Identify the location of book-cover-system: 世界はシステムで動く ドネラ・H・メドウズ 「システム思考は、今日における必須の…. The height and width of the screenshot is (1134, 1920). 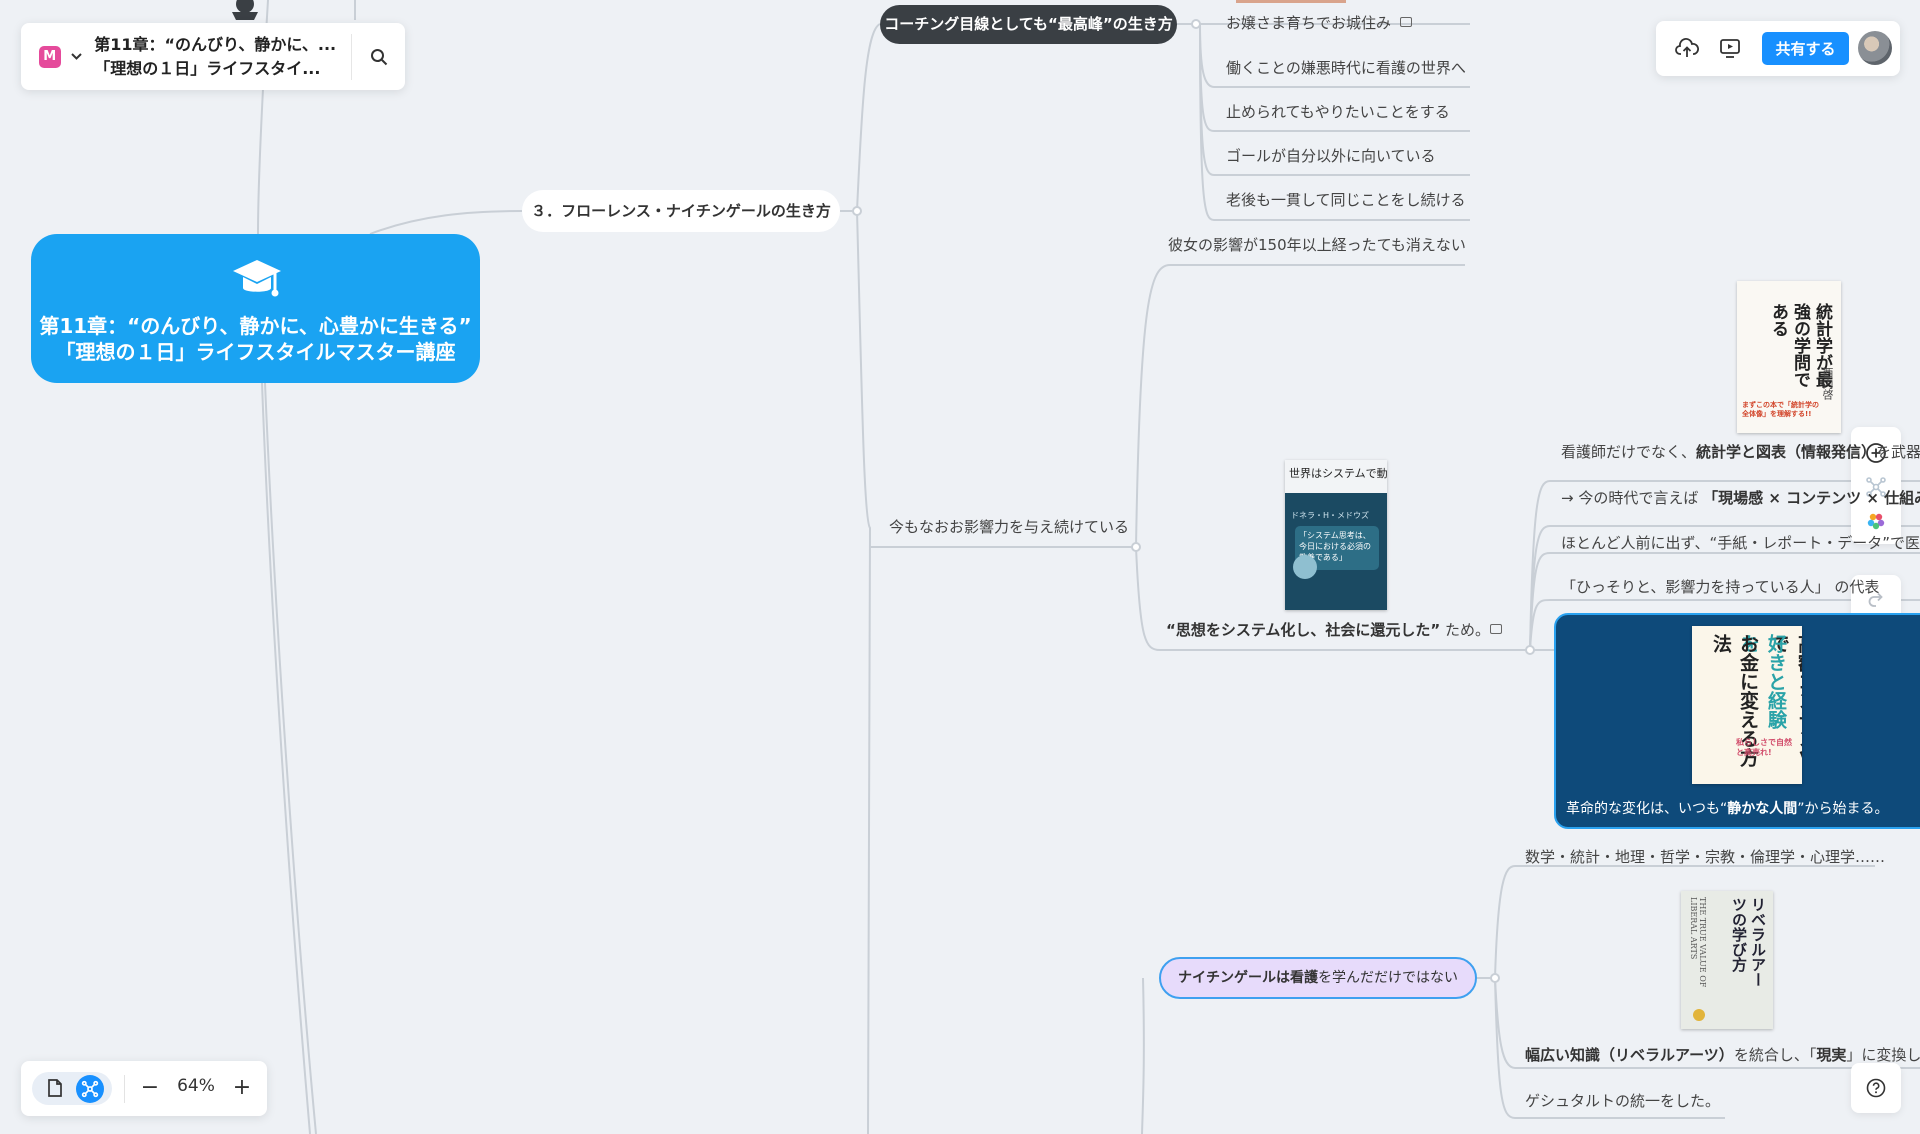
(1336, 535).